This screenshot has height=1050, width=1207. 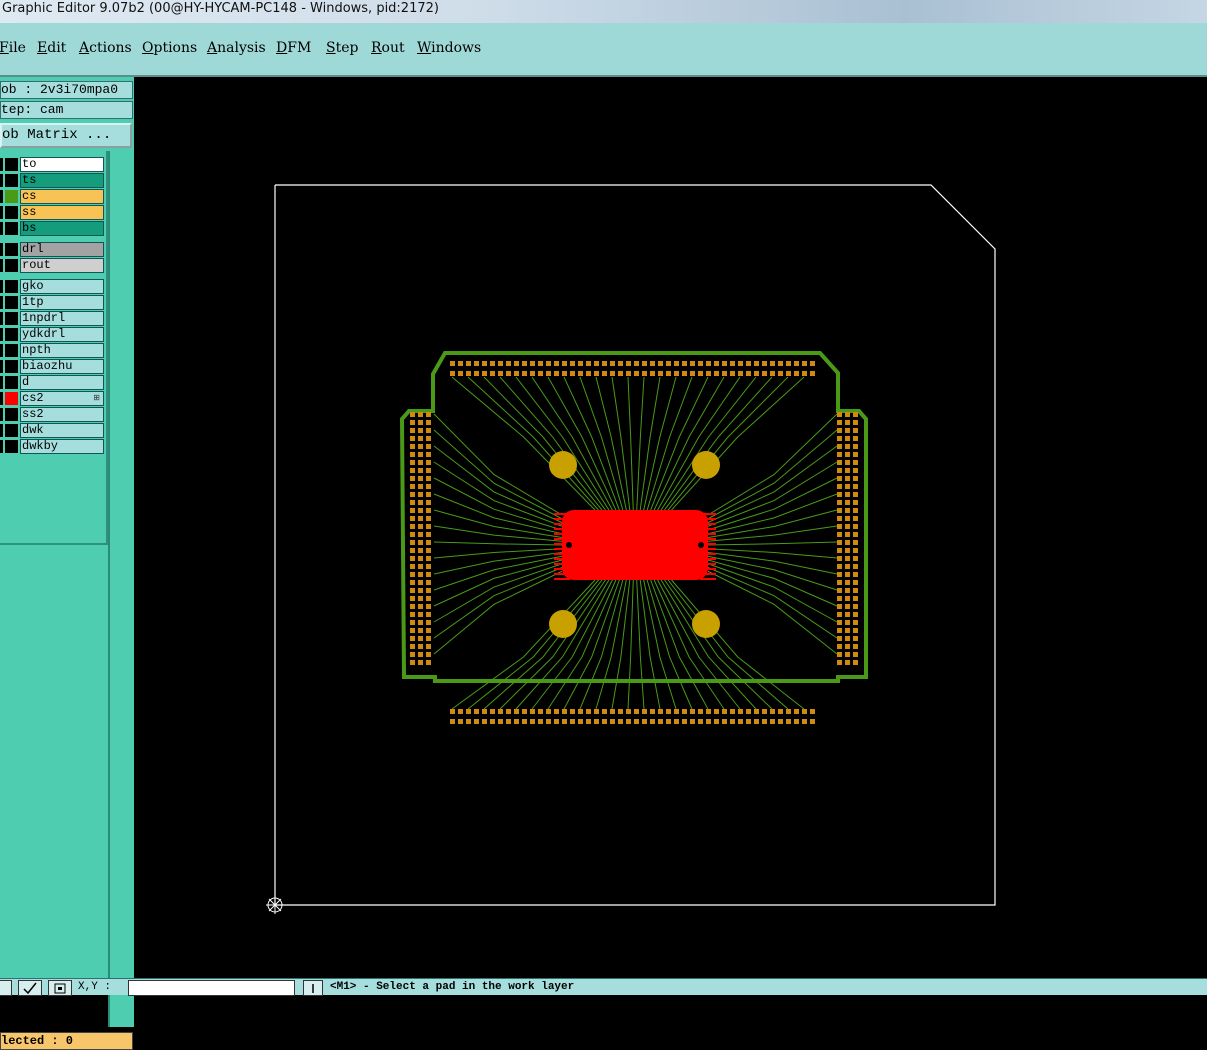 What do you see at coordinates (52, 350) in the screenshot?
I see `layer-row-npth: npth` at bounding box center [52, 350].